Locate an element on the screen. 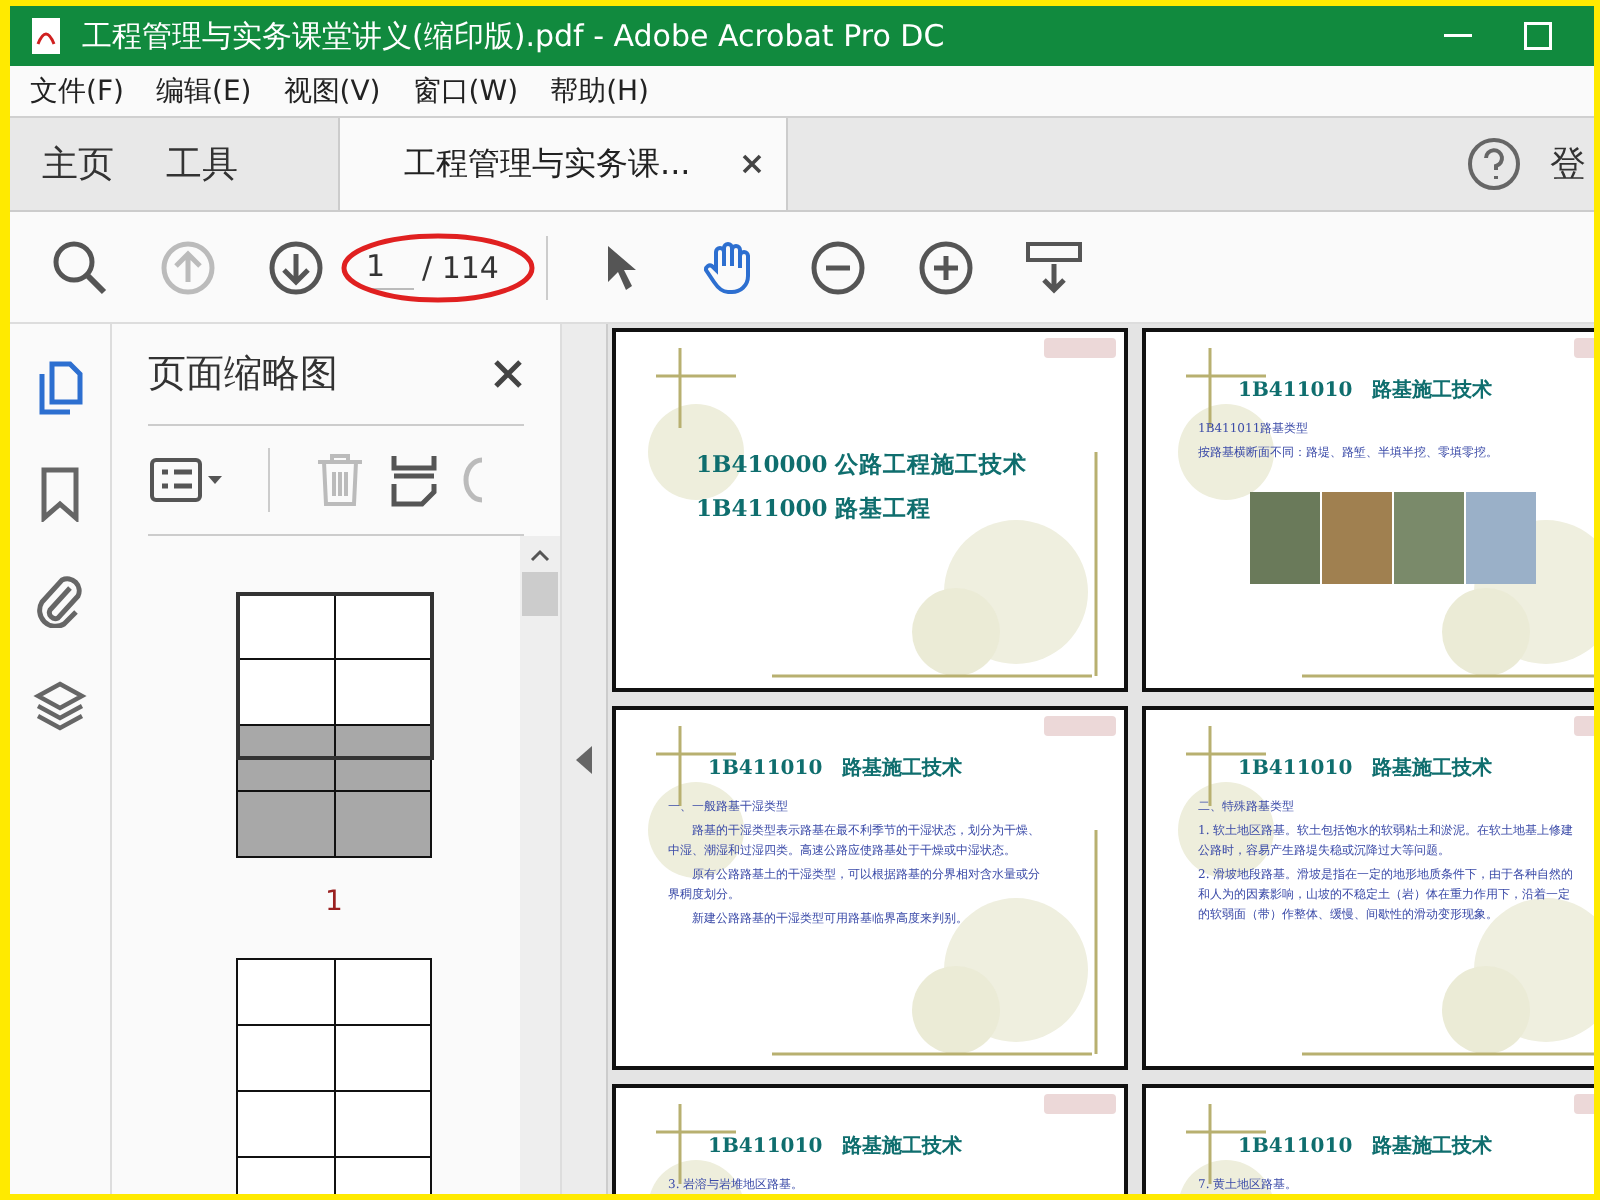 The height and width of the screenshot is (1200, 1600). scrollbar is located at coordinates (540, 865).